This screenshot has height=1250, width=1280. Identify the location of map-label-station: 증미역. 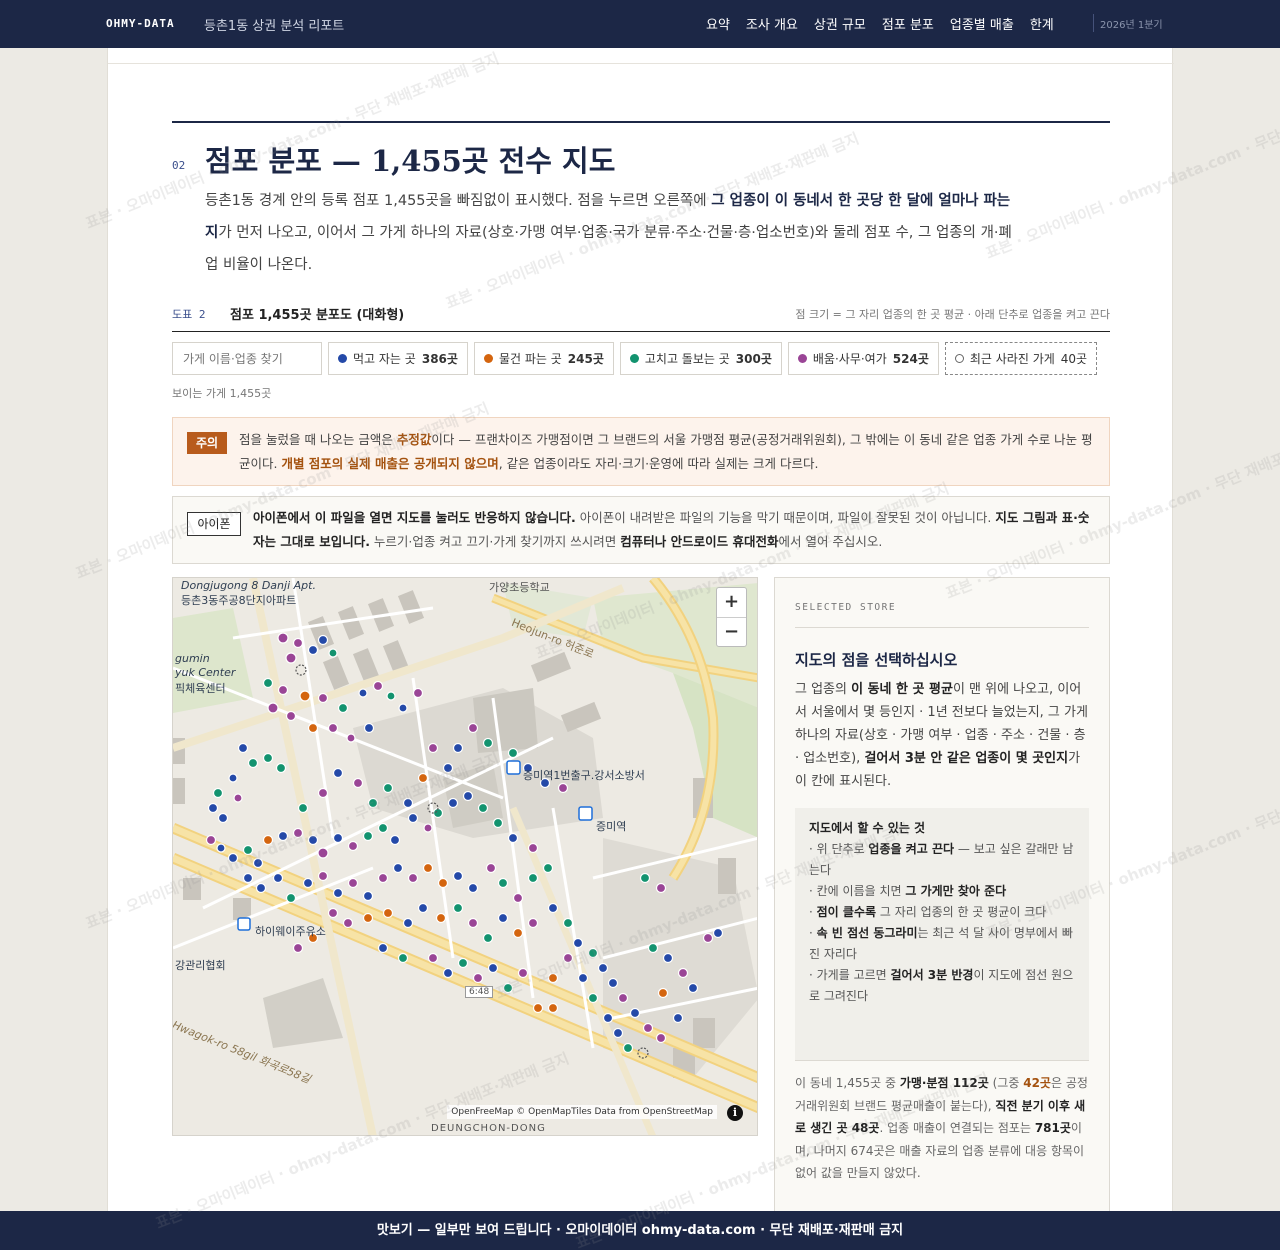
(611, 826).